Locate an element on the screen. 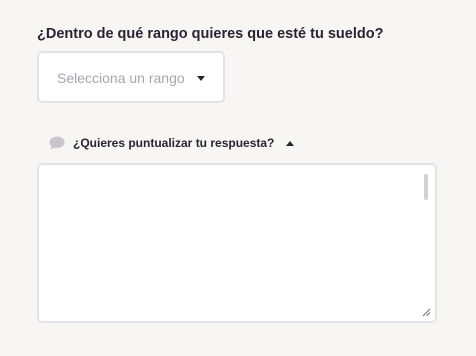 The image size is (476, 356). textarea-scrollbar is located at coordinates (426, 187).